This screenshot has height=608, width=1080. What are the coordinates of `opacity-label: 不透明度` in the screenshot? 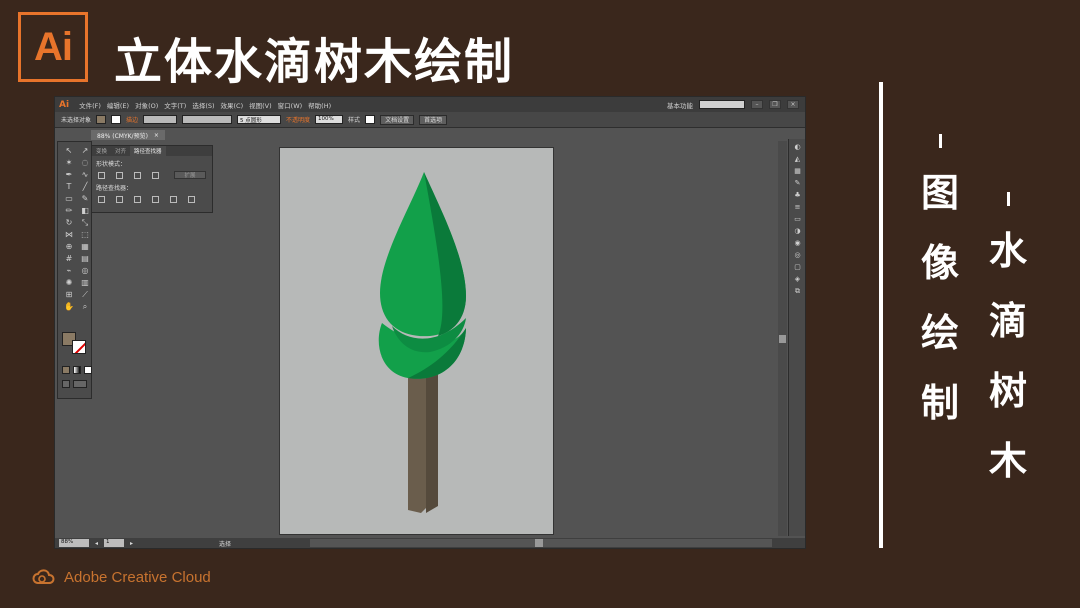 It's located at (298, 119).